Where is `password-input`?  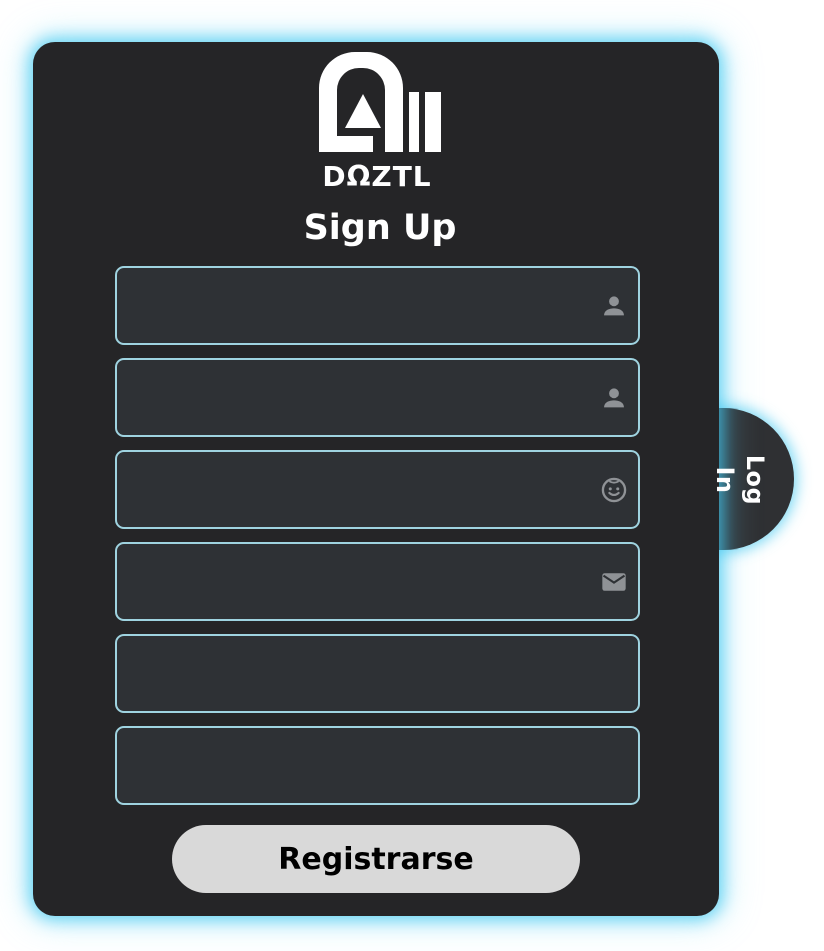
password-input is located at coordinates (377, 673).